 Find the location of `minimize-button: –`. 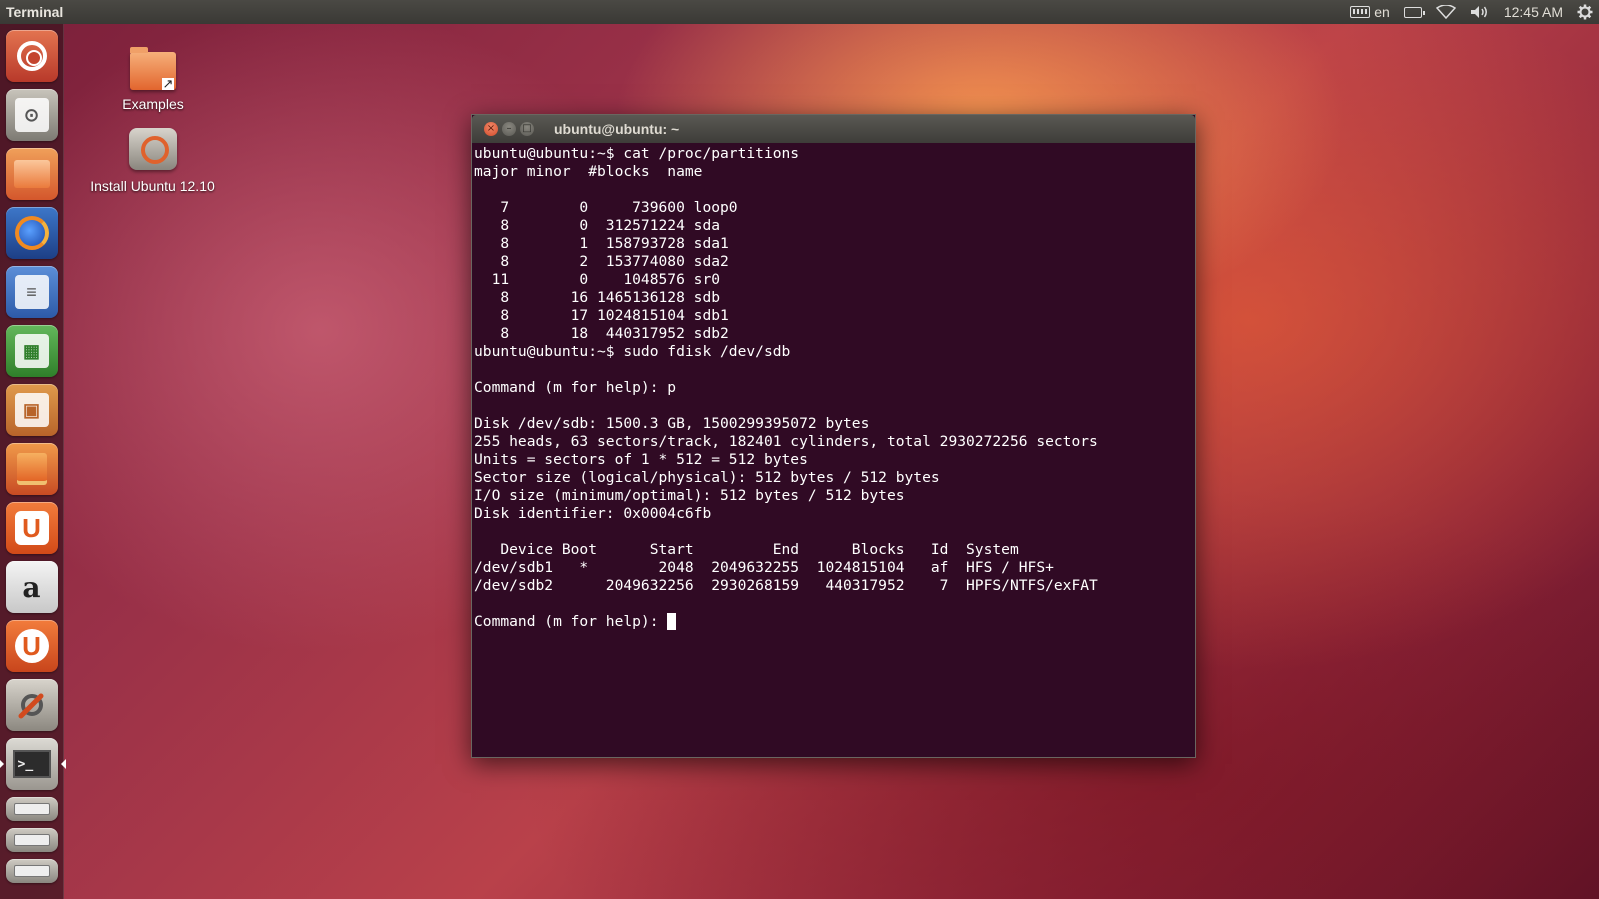

minimize-button: – is located at coordinates (509, 129).